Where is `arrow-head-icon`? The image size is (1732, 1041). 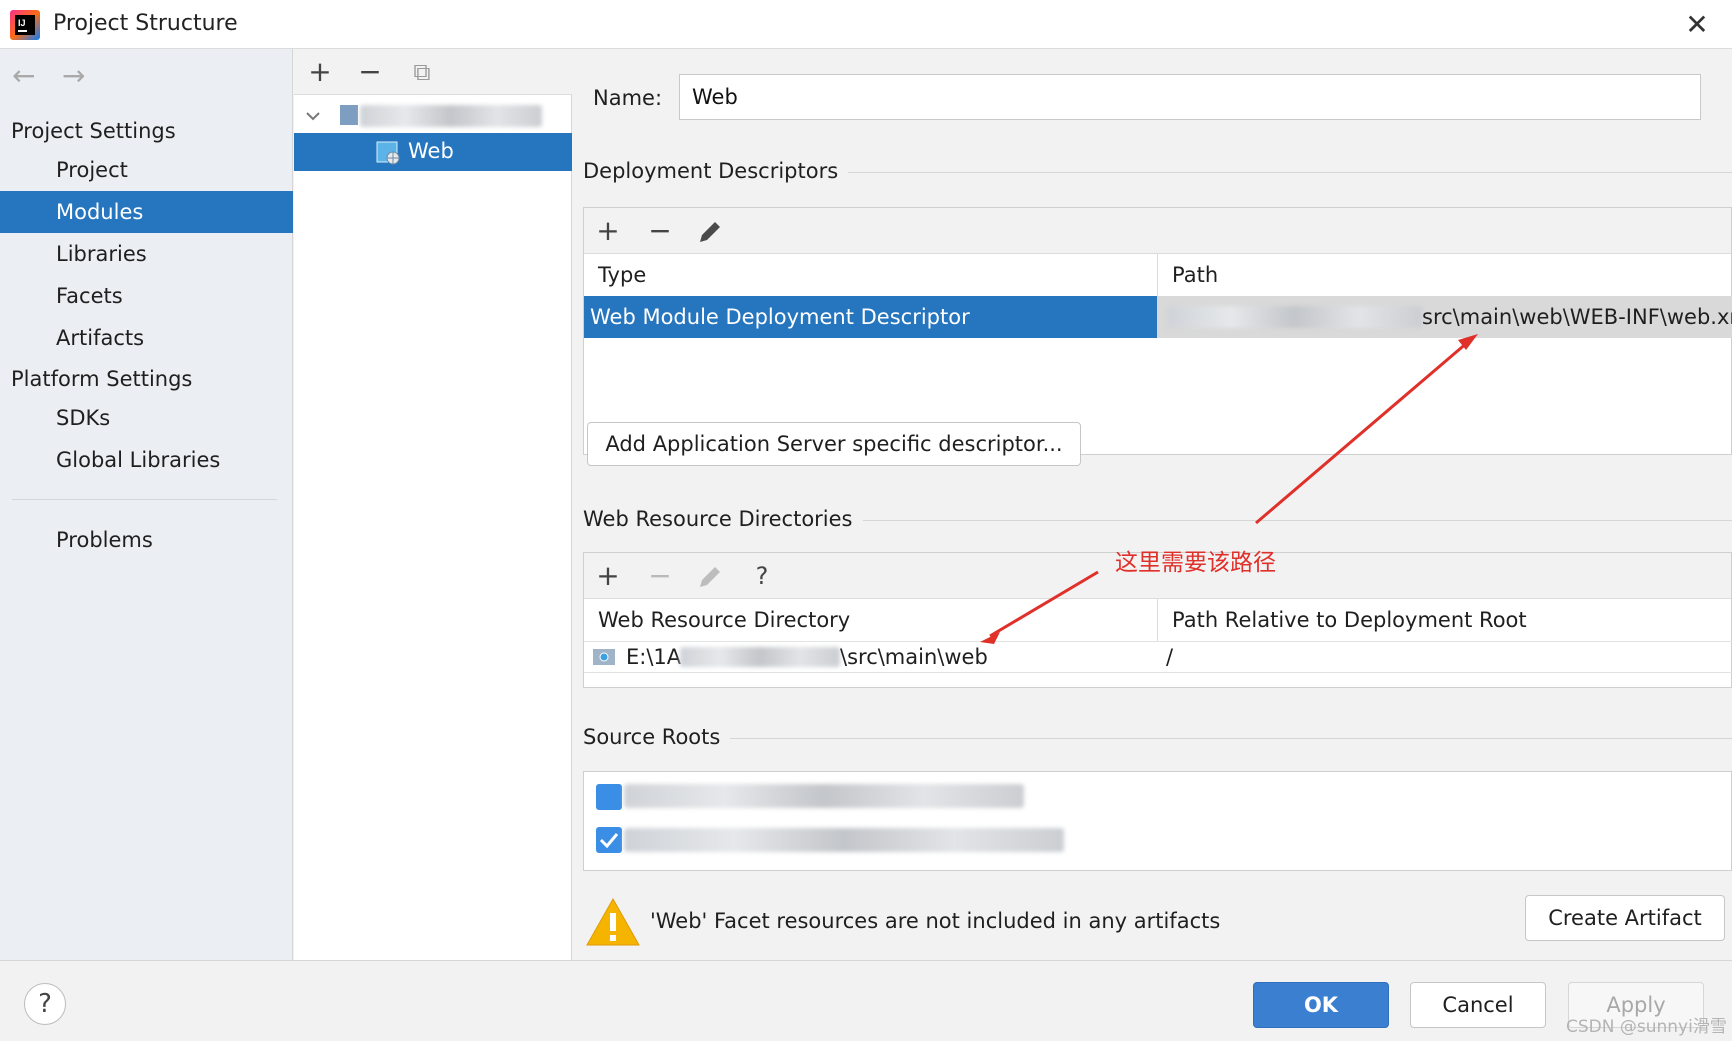
arrow-head-icon is located at coordinates (990, 638).